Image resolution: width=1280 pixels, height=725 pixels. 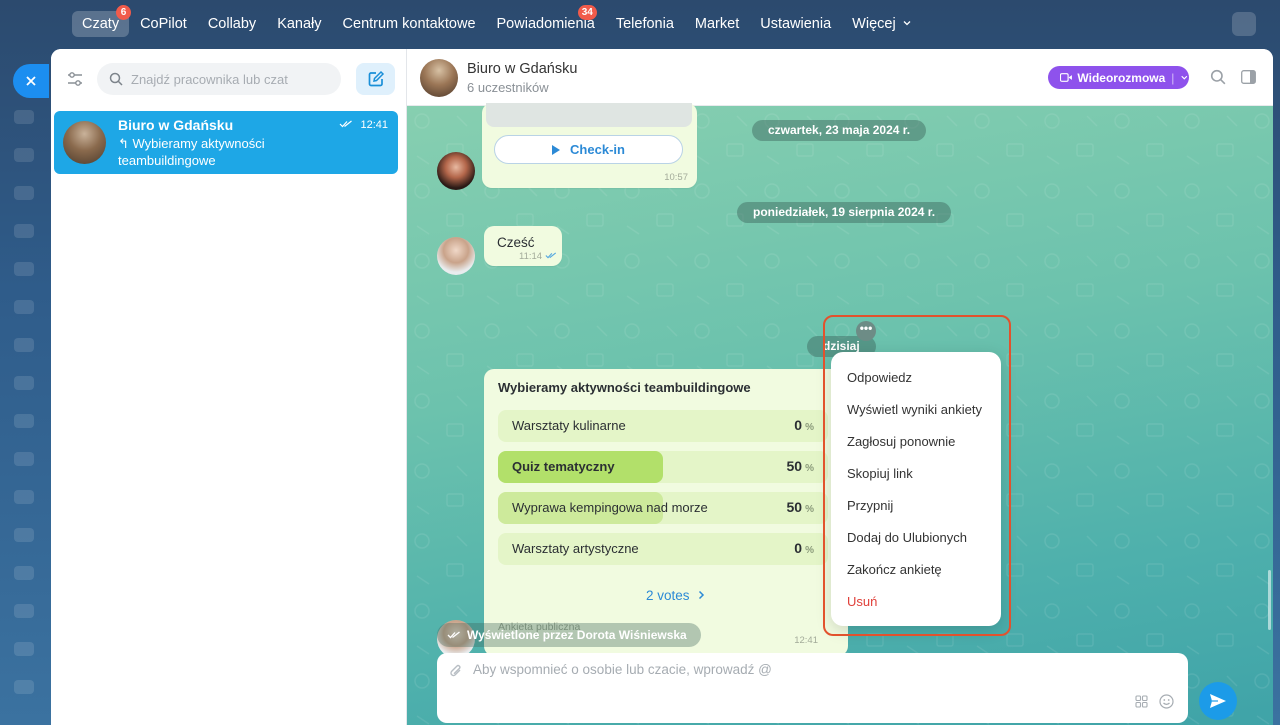 I want to click on chat-title: Biuro w Gdańsku, so click(x=176, y=125).